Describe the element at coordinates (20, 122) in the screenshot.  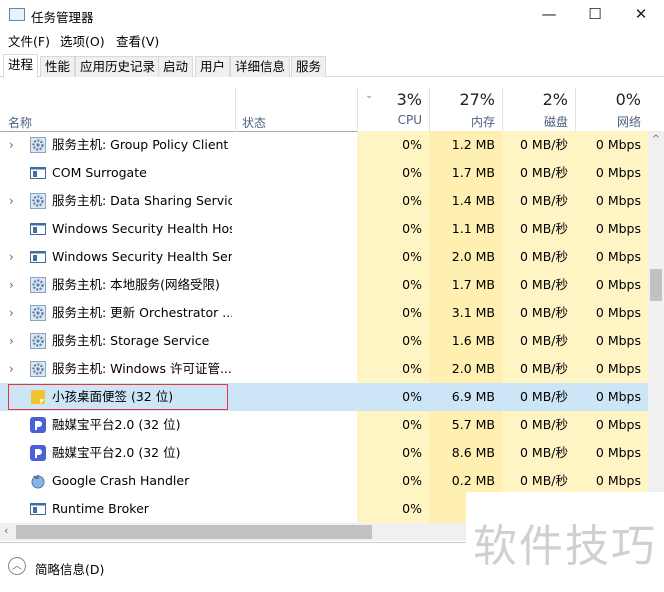
I see `col-name: 名称` at that location.